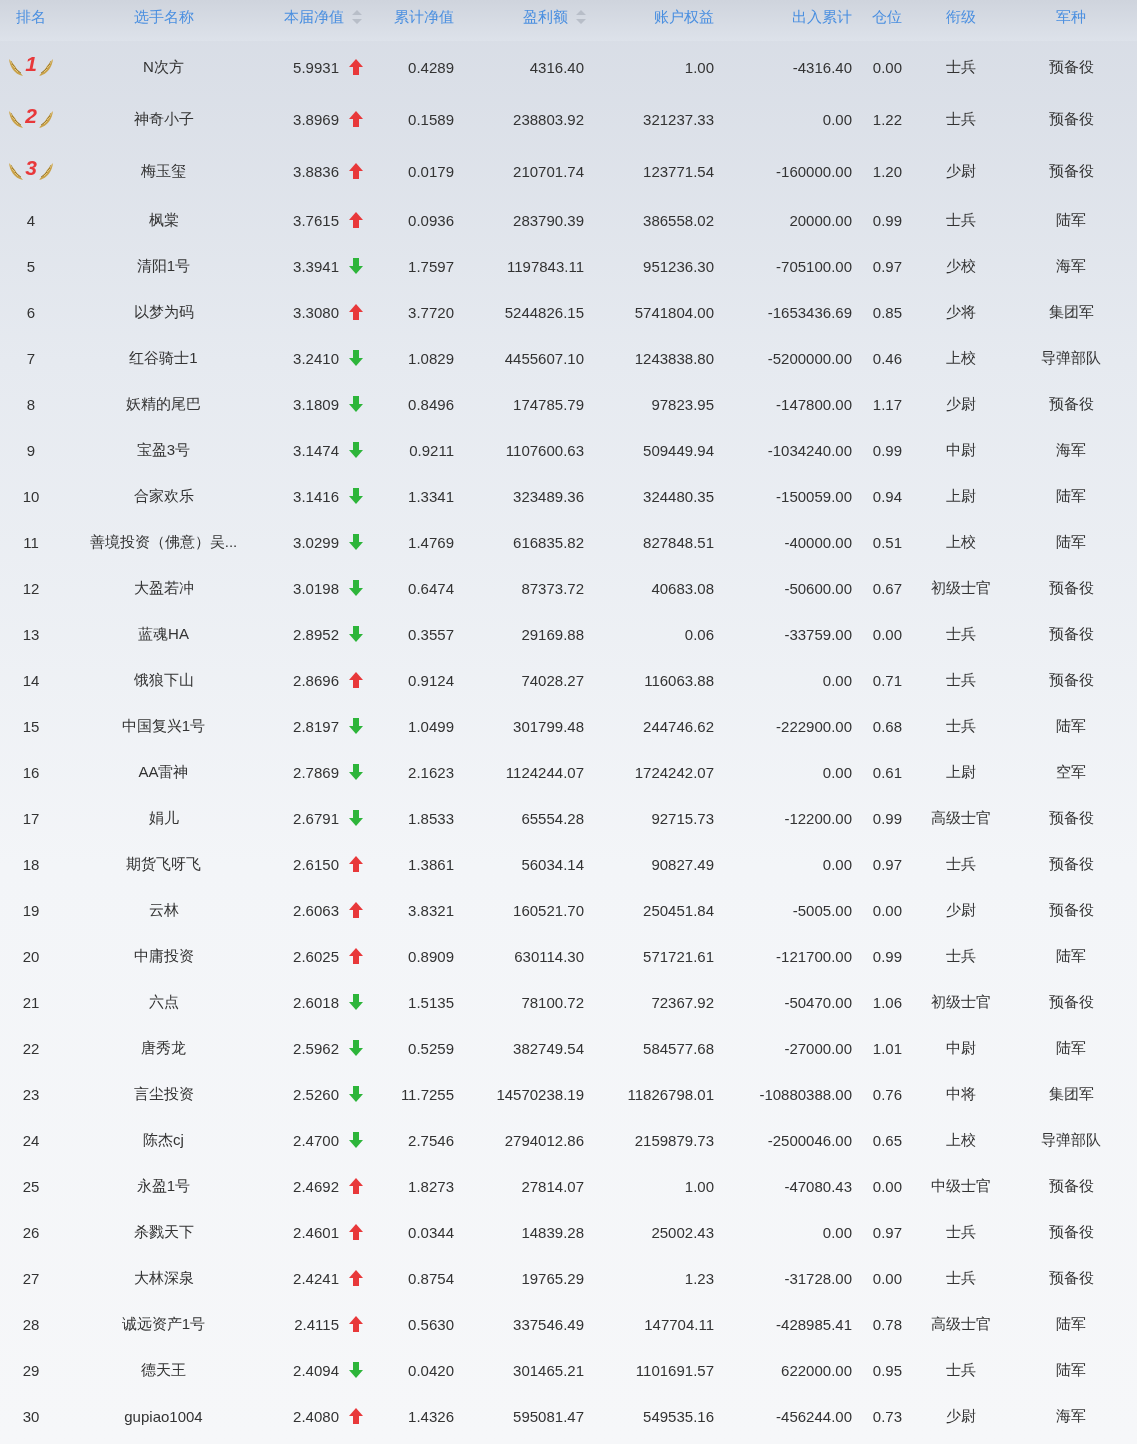 This screenshot has height=1444, width=1137. Describe the element at coordinates (887, 1002) in the screenshot. I see `table-cell: 1.06` at that location.